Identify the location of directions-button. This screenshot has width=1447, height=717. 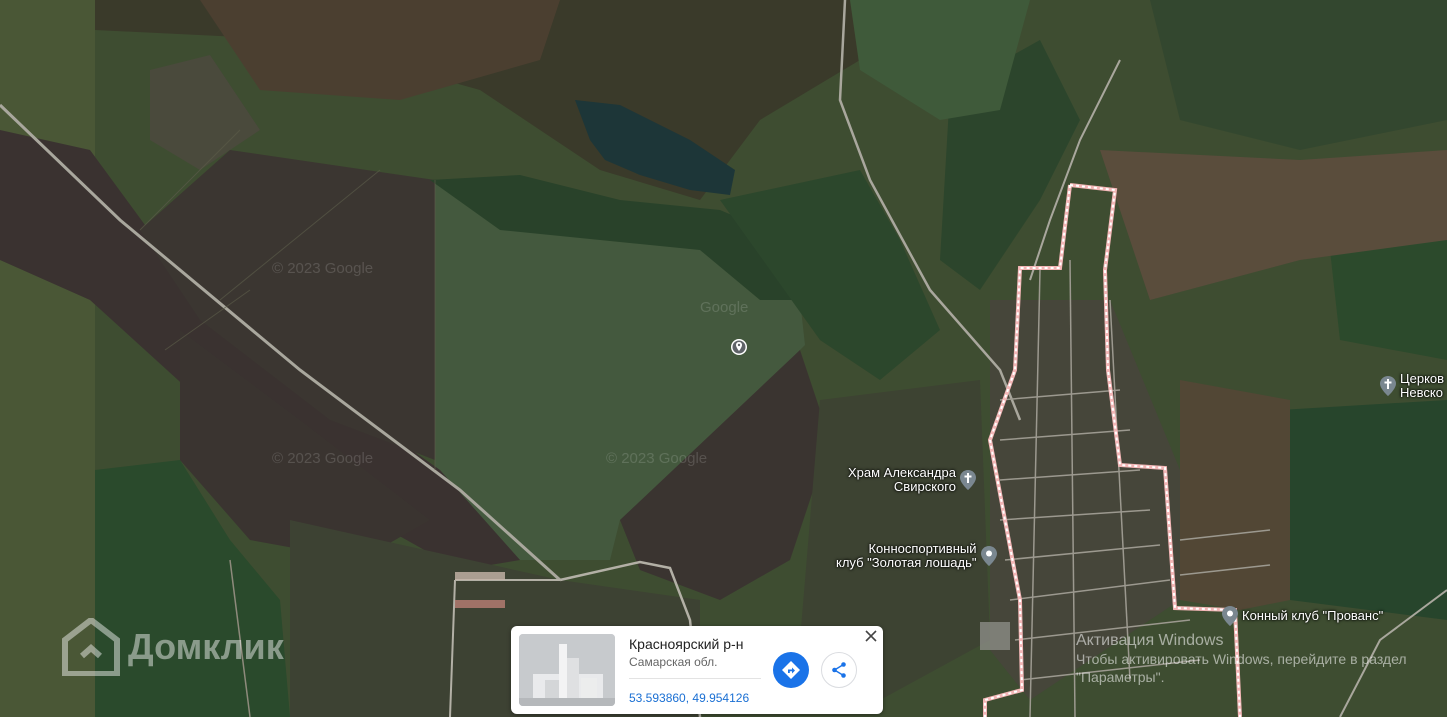
(791, 670).